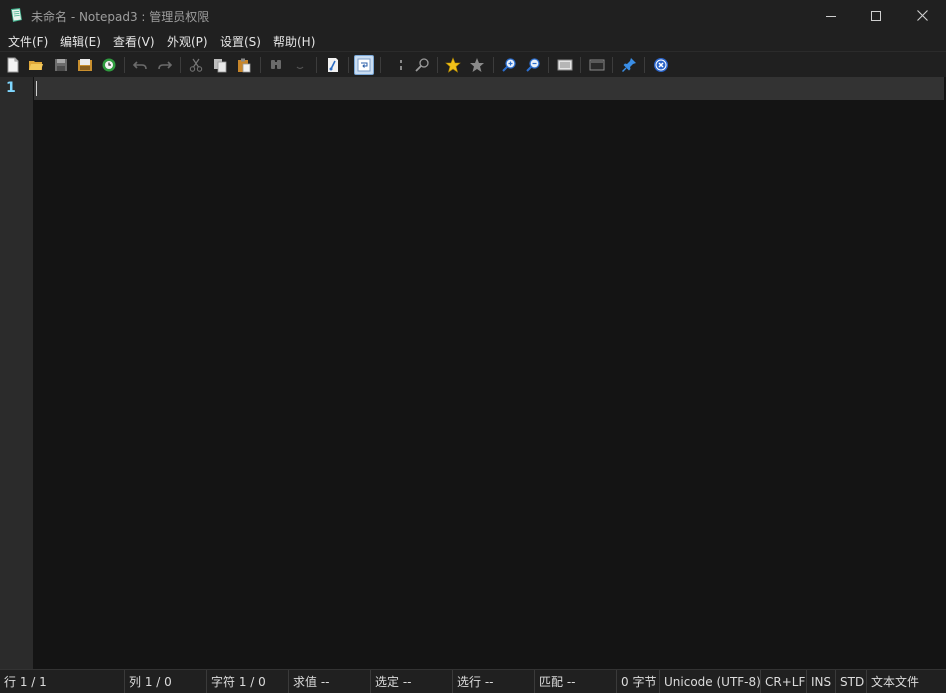 The width and height of the screenshot is (946, 693). Describe the element at coordinates (120, 17) in the screenshot. I see `window-title: 未命名 - Notepad3 : 管理员权限` at that location.